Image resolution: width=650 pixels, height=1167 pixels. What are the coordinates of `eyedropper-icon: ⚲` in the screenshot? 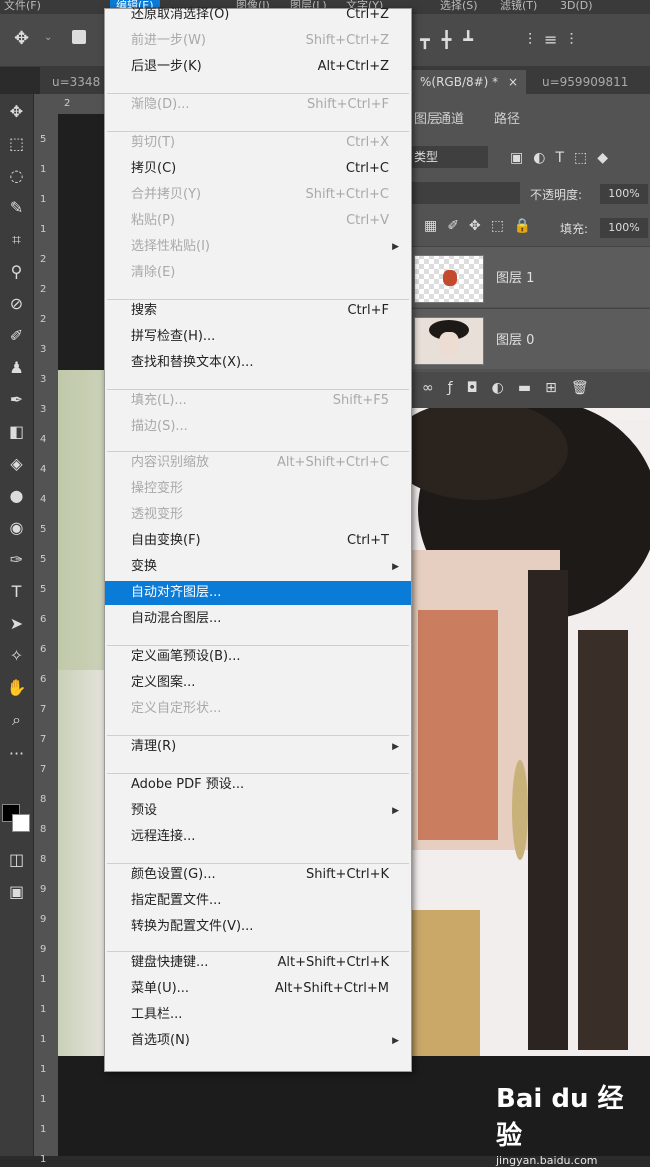 It's located at (16, 272).